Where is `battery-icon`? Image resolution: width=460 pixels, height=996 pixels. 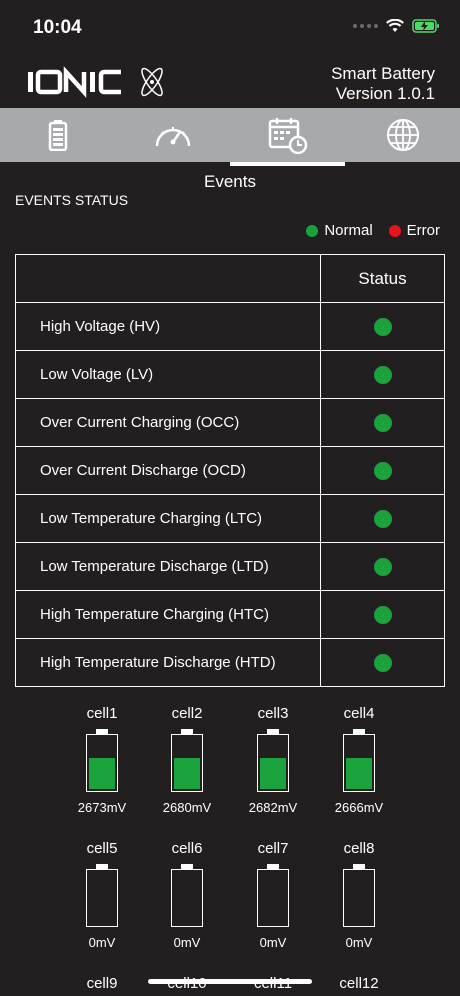 battery-icon is located at coordinates (57, 135).